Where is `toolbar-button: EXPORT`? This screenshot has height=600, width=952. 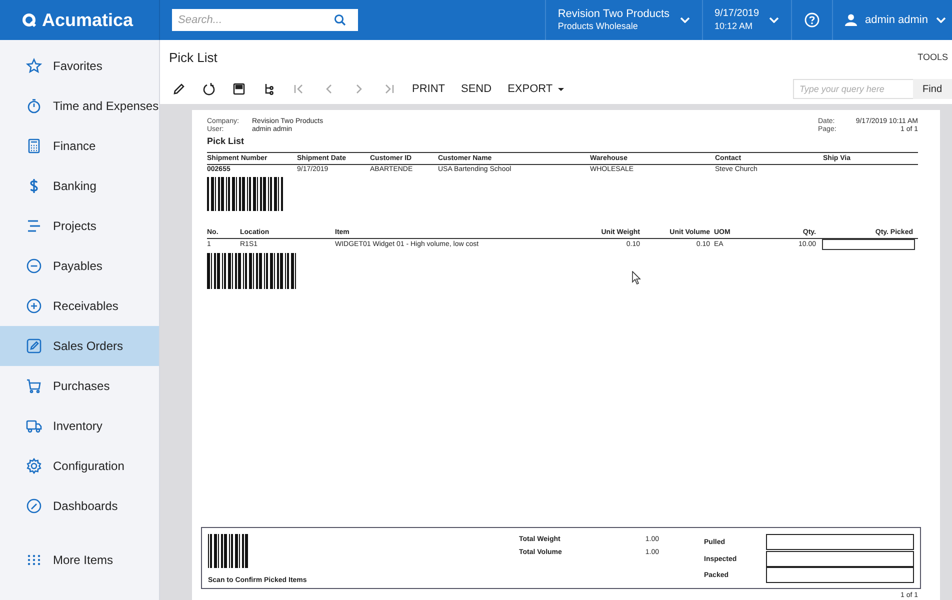
toolbar-button: EXPORT is located at coordinates (536, 89).